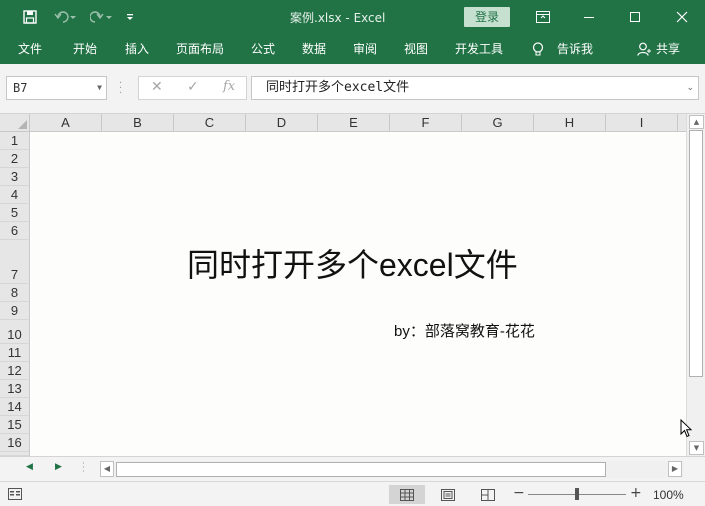  I want to click on column-header: H, so click(570, 123).